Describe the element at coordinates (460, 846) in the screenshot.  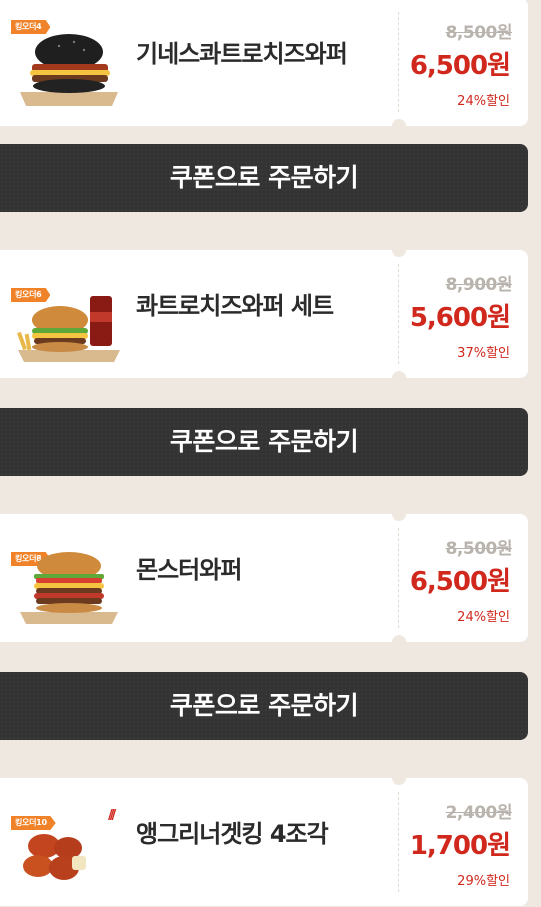
I see `sale-price: 1,700원` at that location.